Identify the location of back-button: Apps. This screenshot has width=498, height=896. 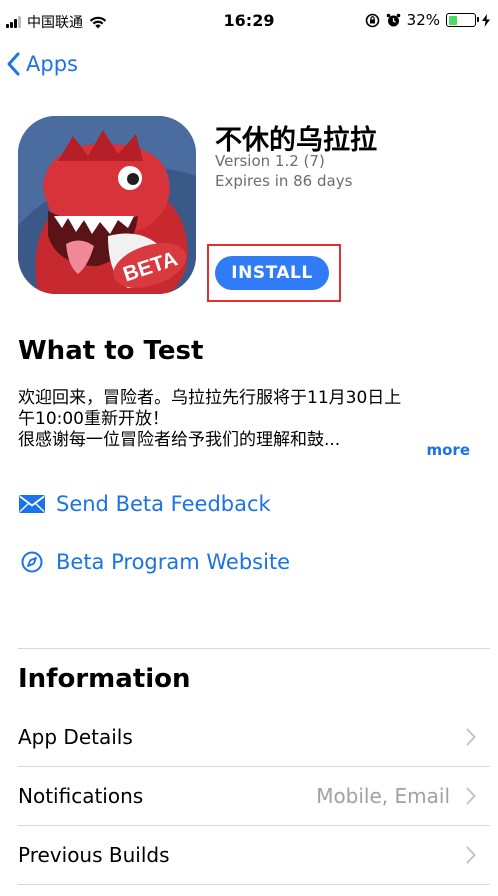
(42, 64).